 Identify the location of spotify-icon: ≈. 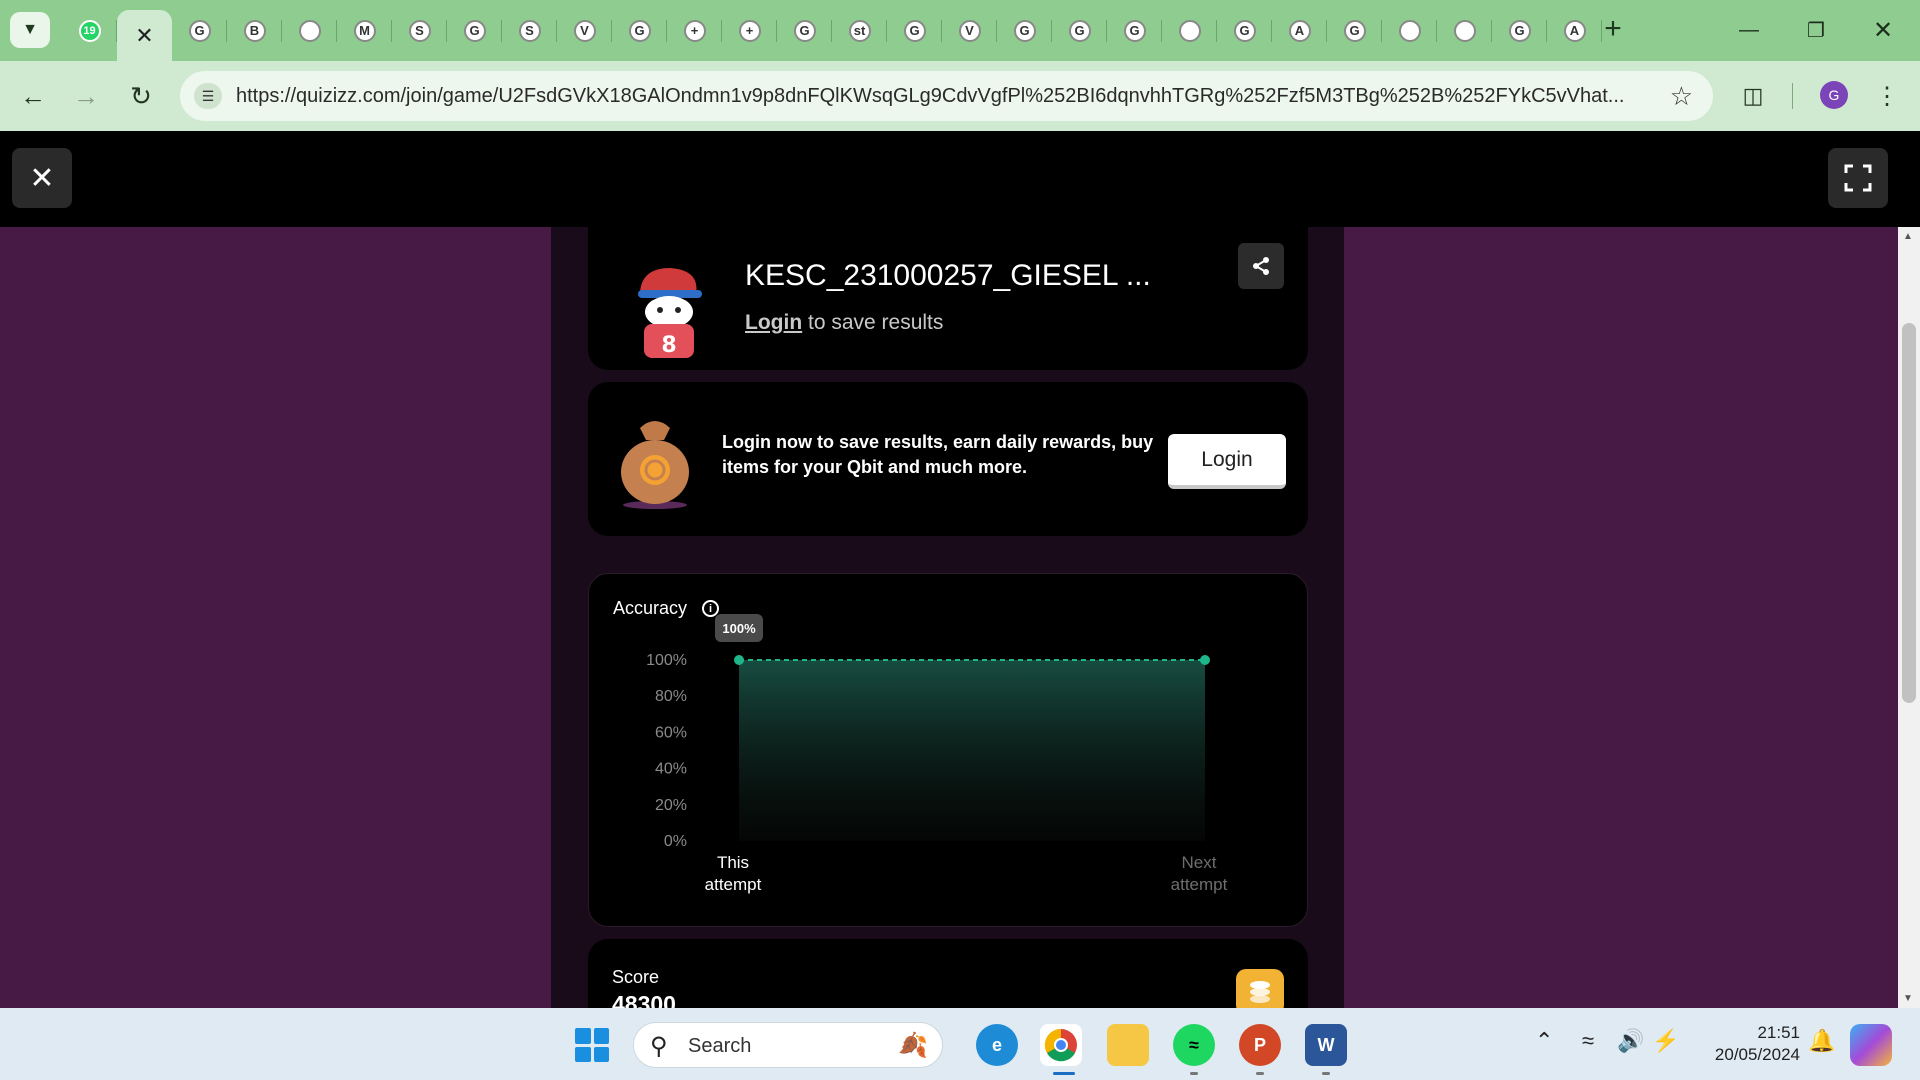
(1194, 1045).